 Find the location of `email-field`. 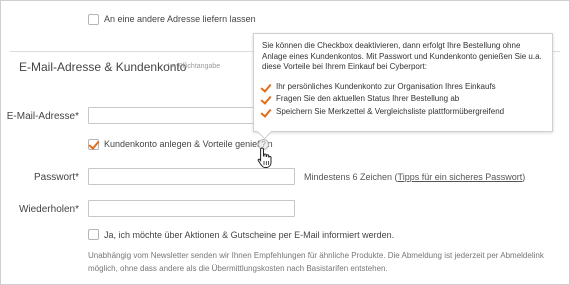

email-field is located at coordinates (178, 115).